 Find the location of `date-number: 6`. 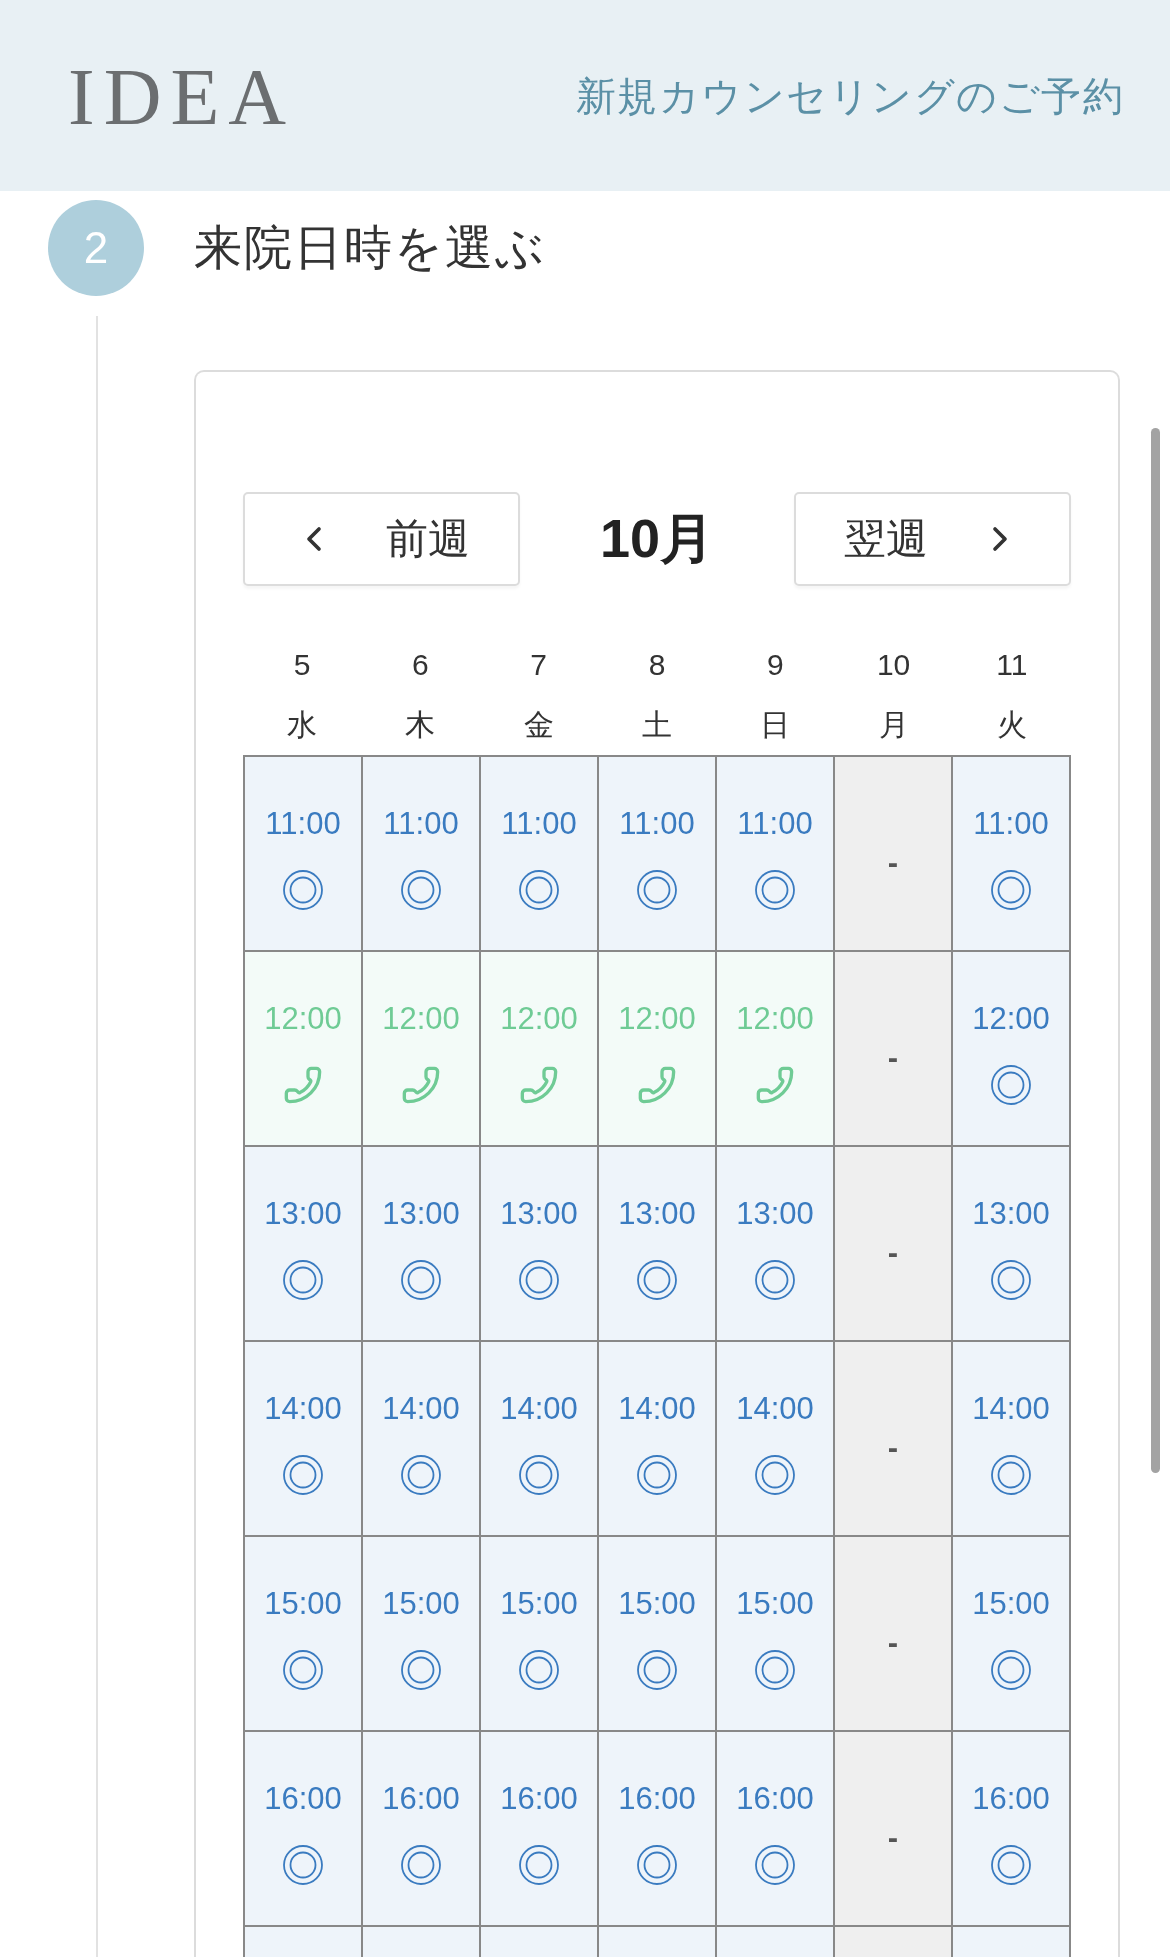

date-number: 6 is located at coordinates (420, 665).